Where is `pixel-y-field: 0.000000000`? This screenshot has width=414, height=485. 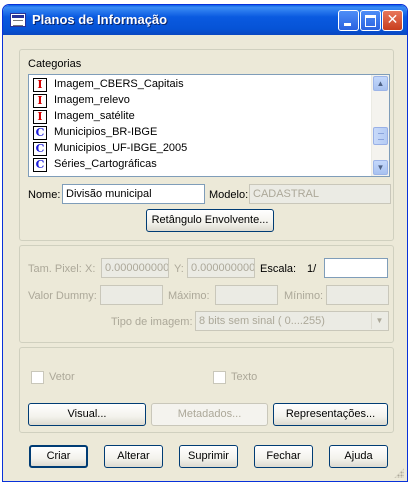 pixel-y-field: 0.000000000 is located at coordinates (221, 268).